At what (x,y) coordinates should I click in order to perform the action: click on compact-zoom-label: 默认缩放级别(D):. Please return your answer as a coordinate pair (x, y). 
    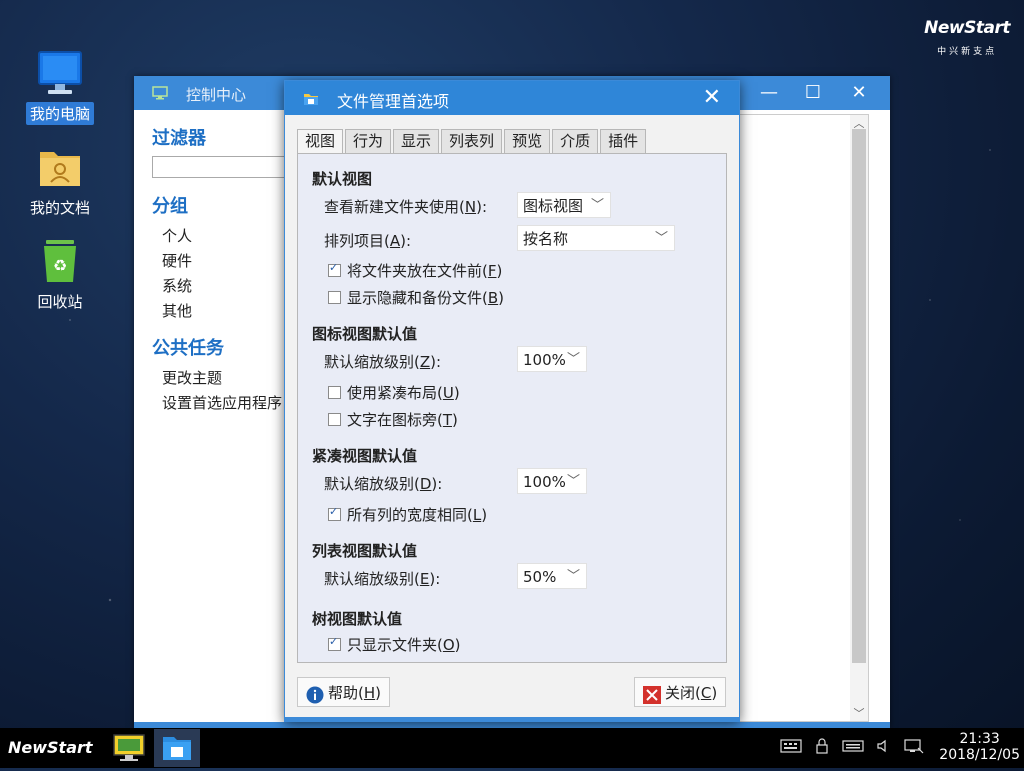
    Looking at the image, I should click on (383, 484).